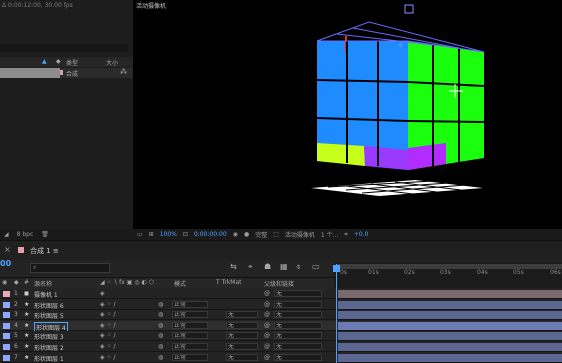 The height and width of the screenshot is (363, 562). Describe the element at coordinates (345, 235) in the screenshot. I see `render-icon: ⌗` at that location.